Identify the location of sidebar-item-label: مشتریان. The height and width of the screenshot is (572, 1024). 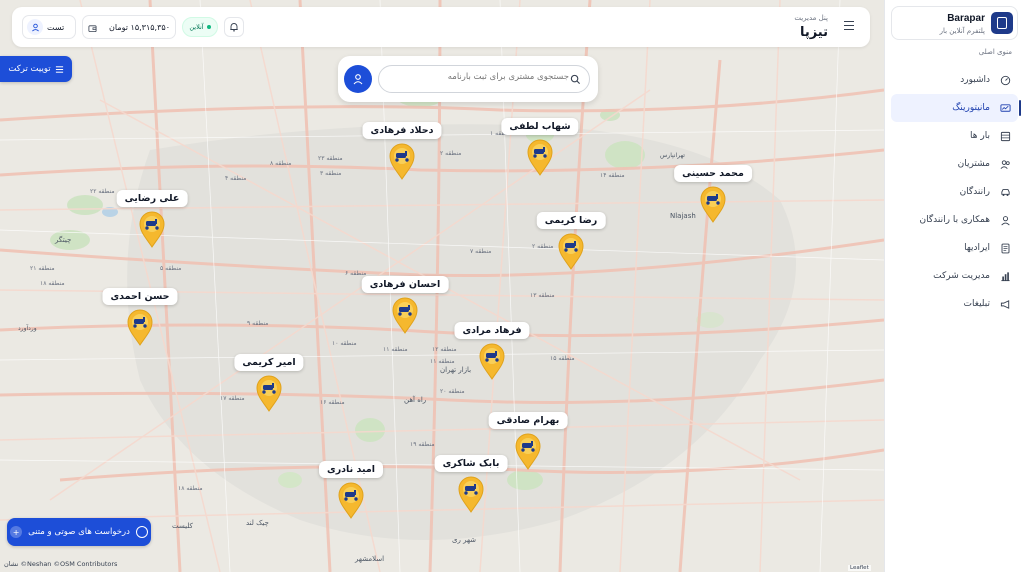
(973, 164).